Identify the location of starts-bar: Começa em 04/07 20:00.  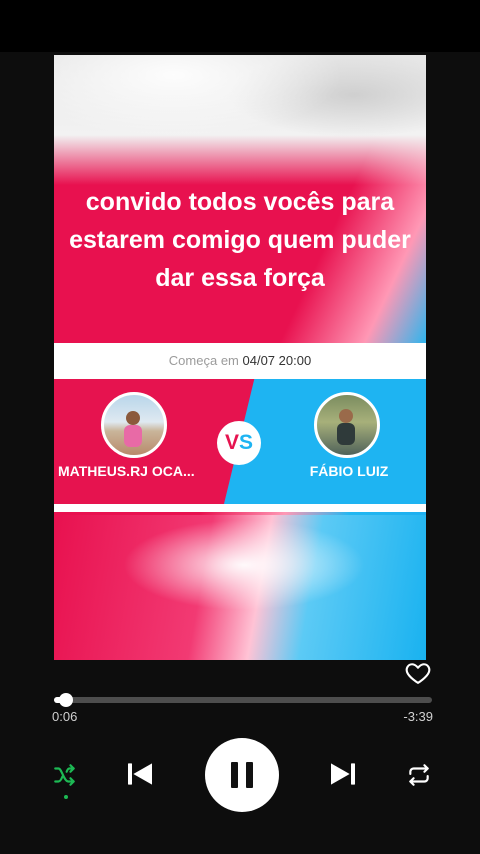
(240, 361).